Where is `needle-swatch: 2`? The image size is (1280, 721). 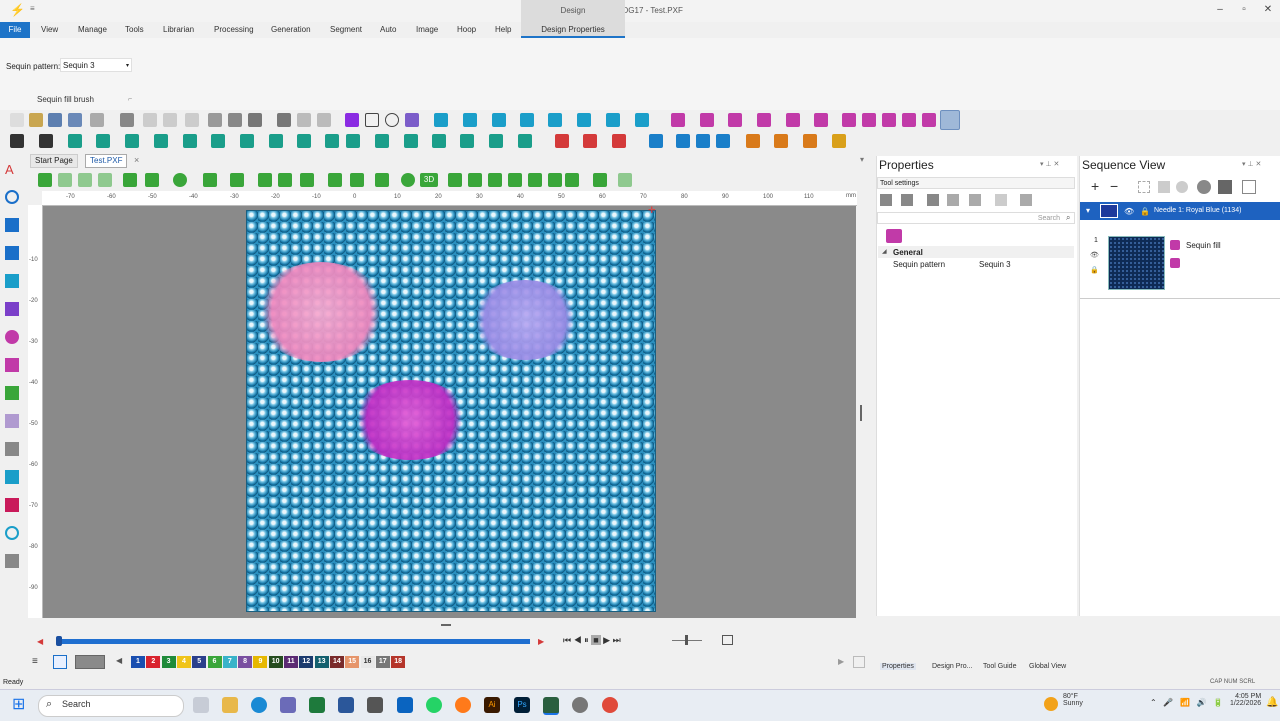 needle-swatch: 2 is located at coordinates (153, 662).